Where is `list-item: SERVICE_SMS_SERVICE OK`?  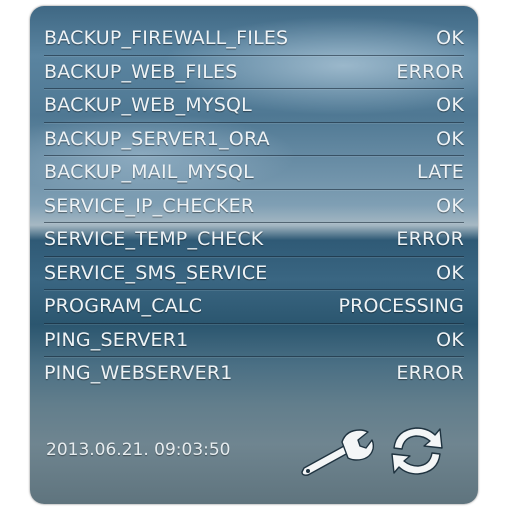
list-item: SERVICE_SMS_SERVICE OK is located at coordinates (254, 273).